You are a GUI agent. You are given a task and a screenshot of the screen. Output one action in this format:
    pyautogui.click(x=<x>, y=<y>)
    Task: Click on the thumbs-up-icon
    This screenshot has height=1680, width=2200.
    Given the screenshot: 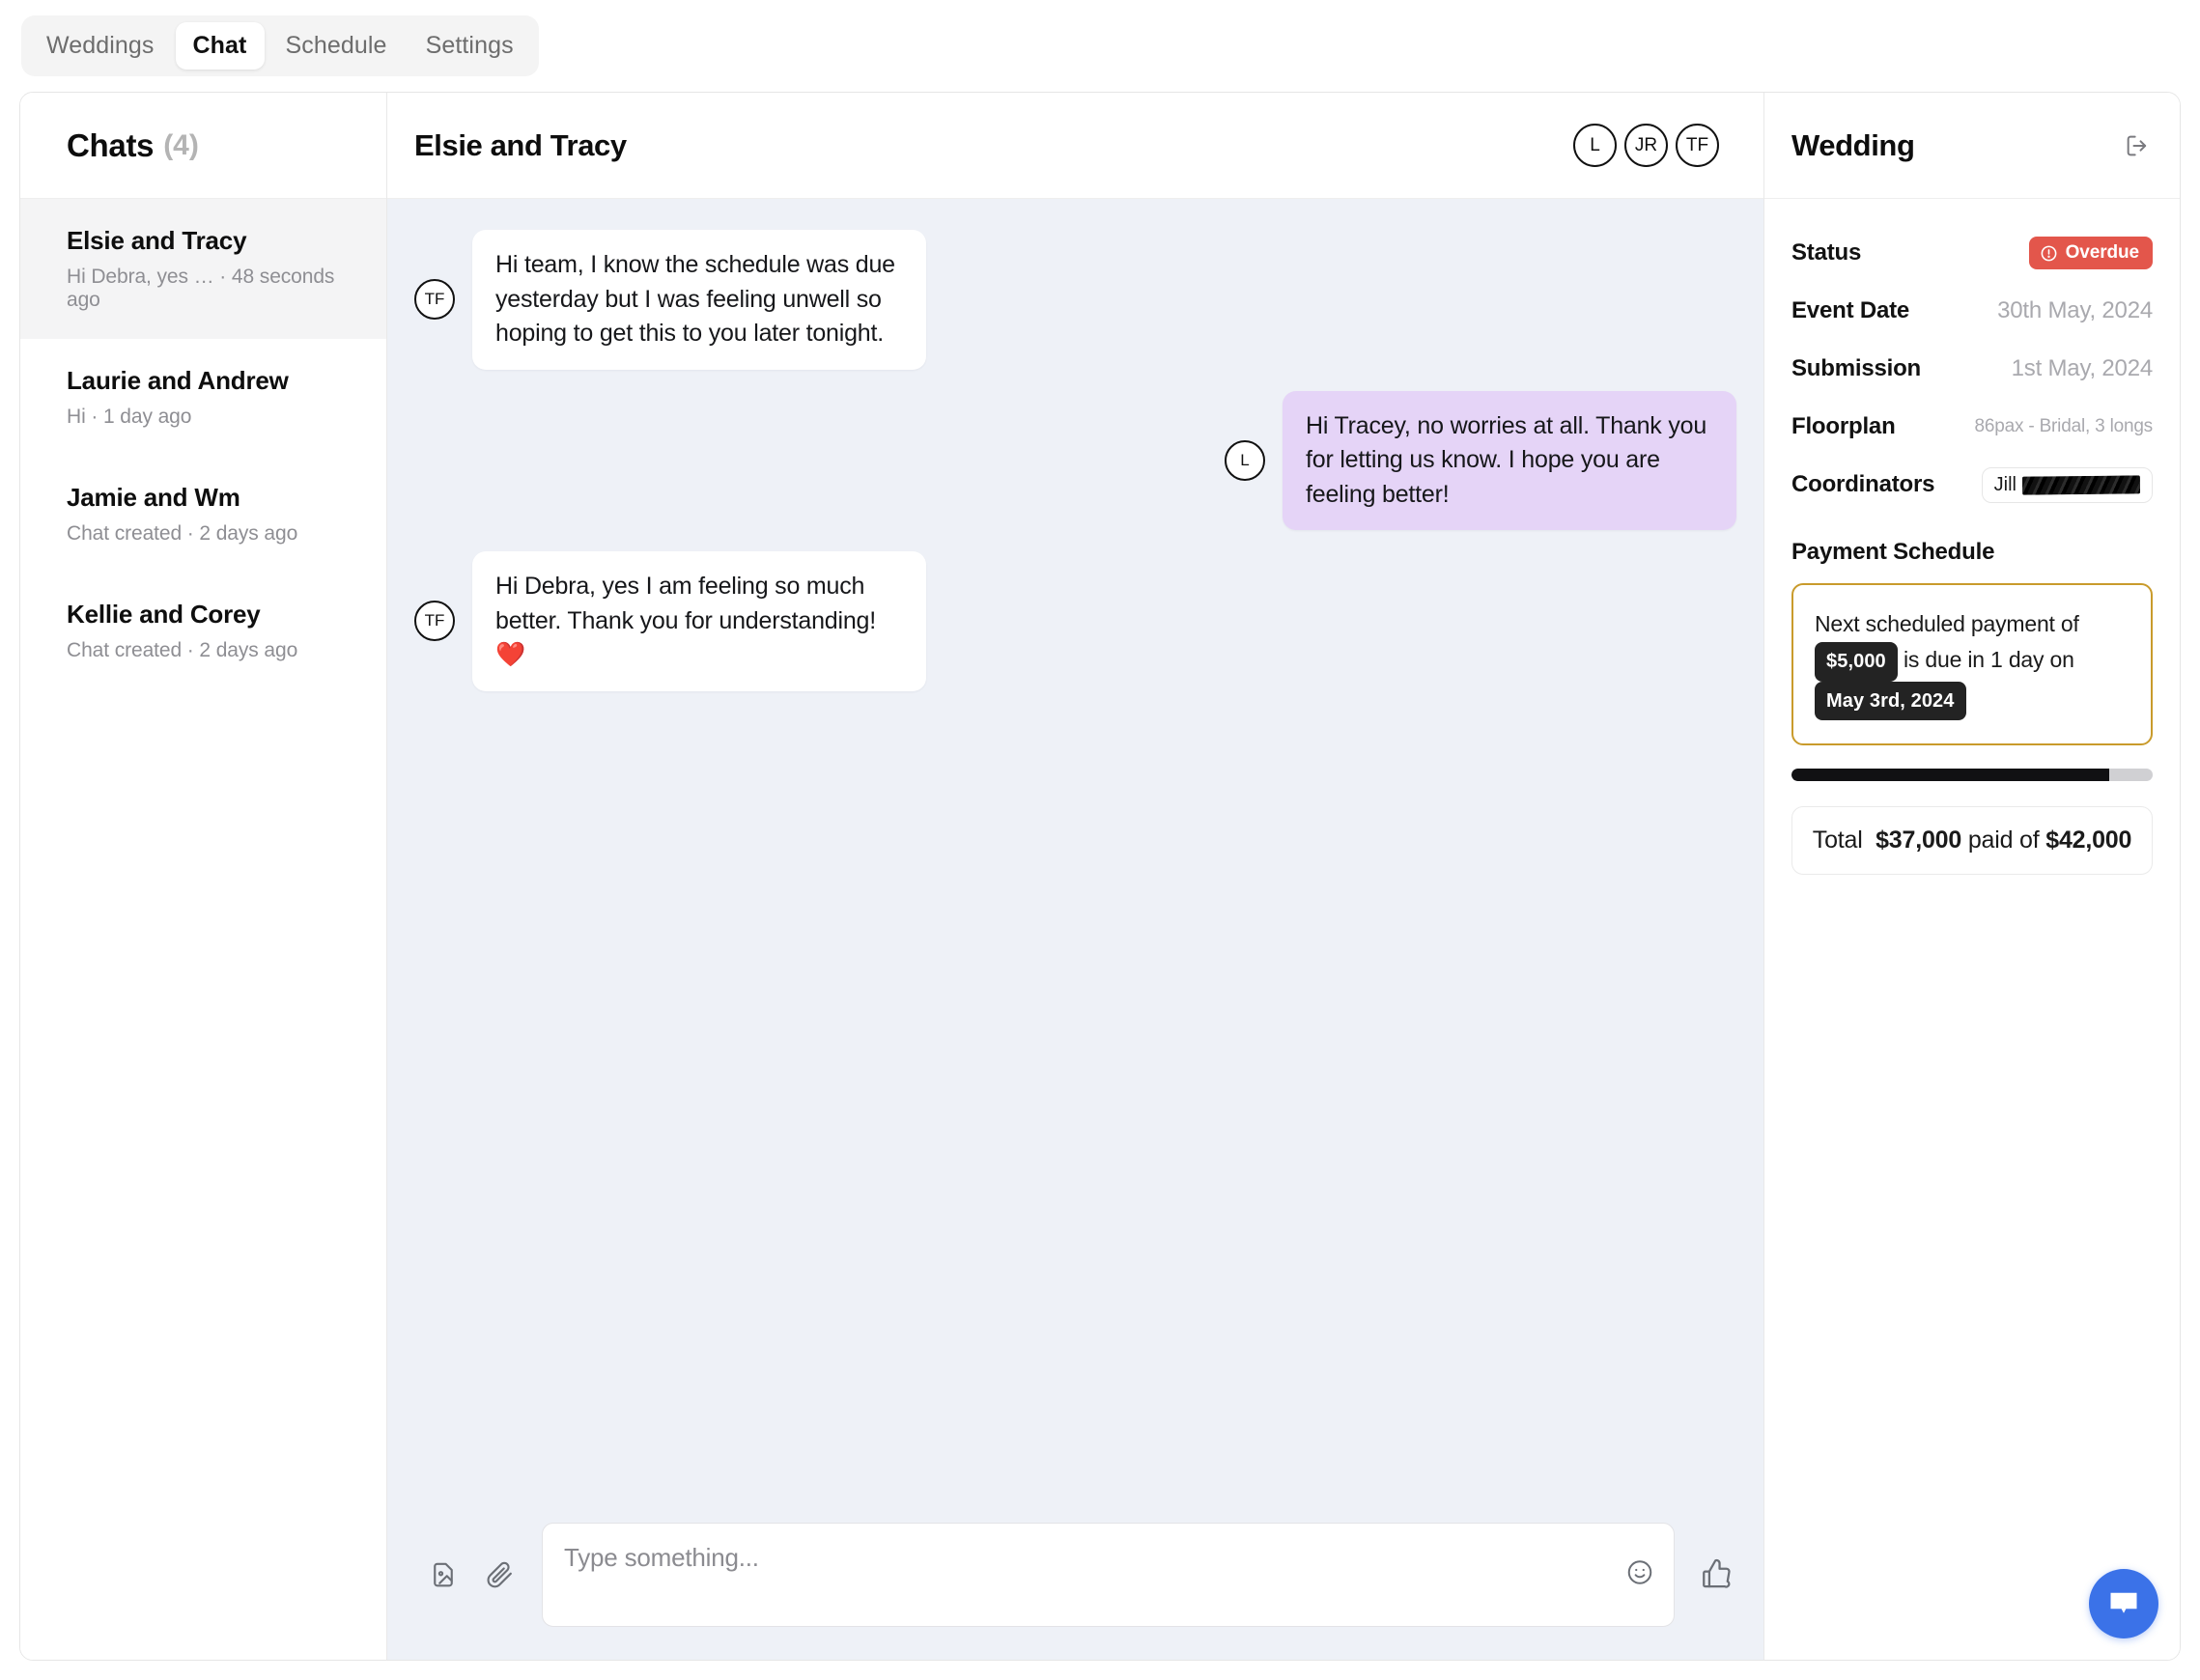 What is the action you would take?
    pyautogui.click(x=1706, y=1575)
    